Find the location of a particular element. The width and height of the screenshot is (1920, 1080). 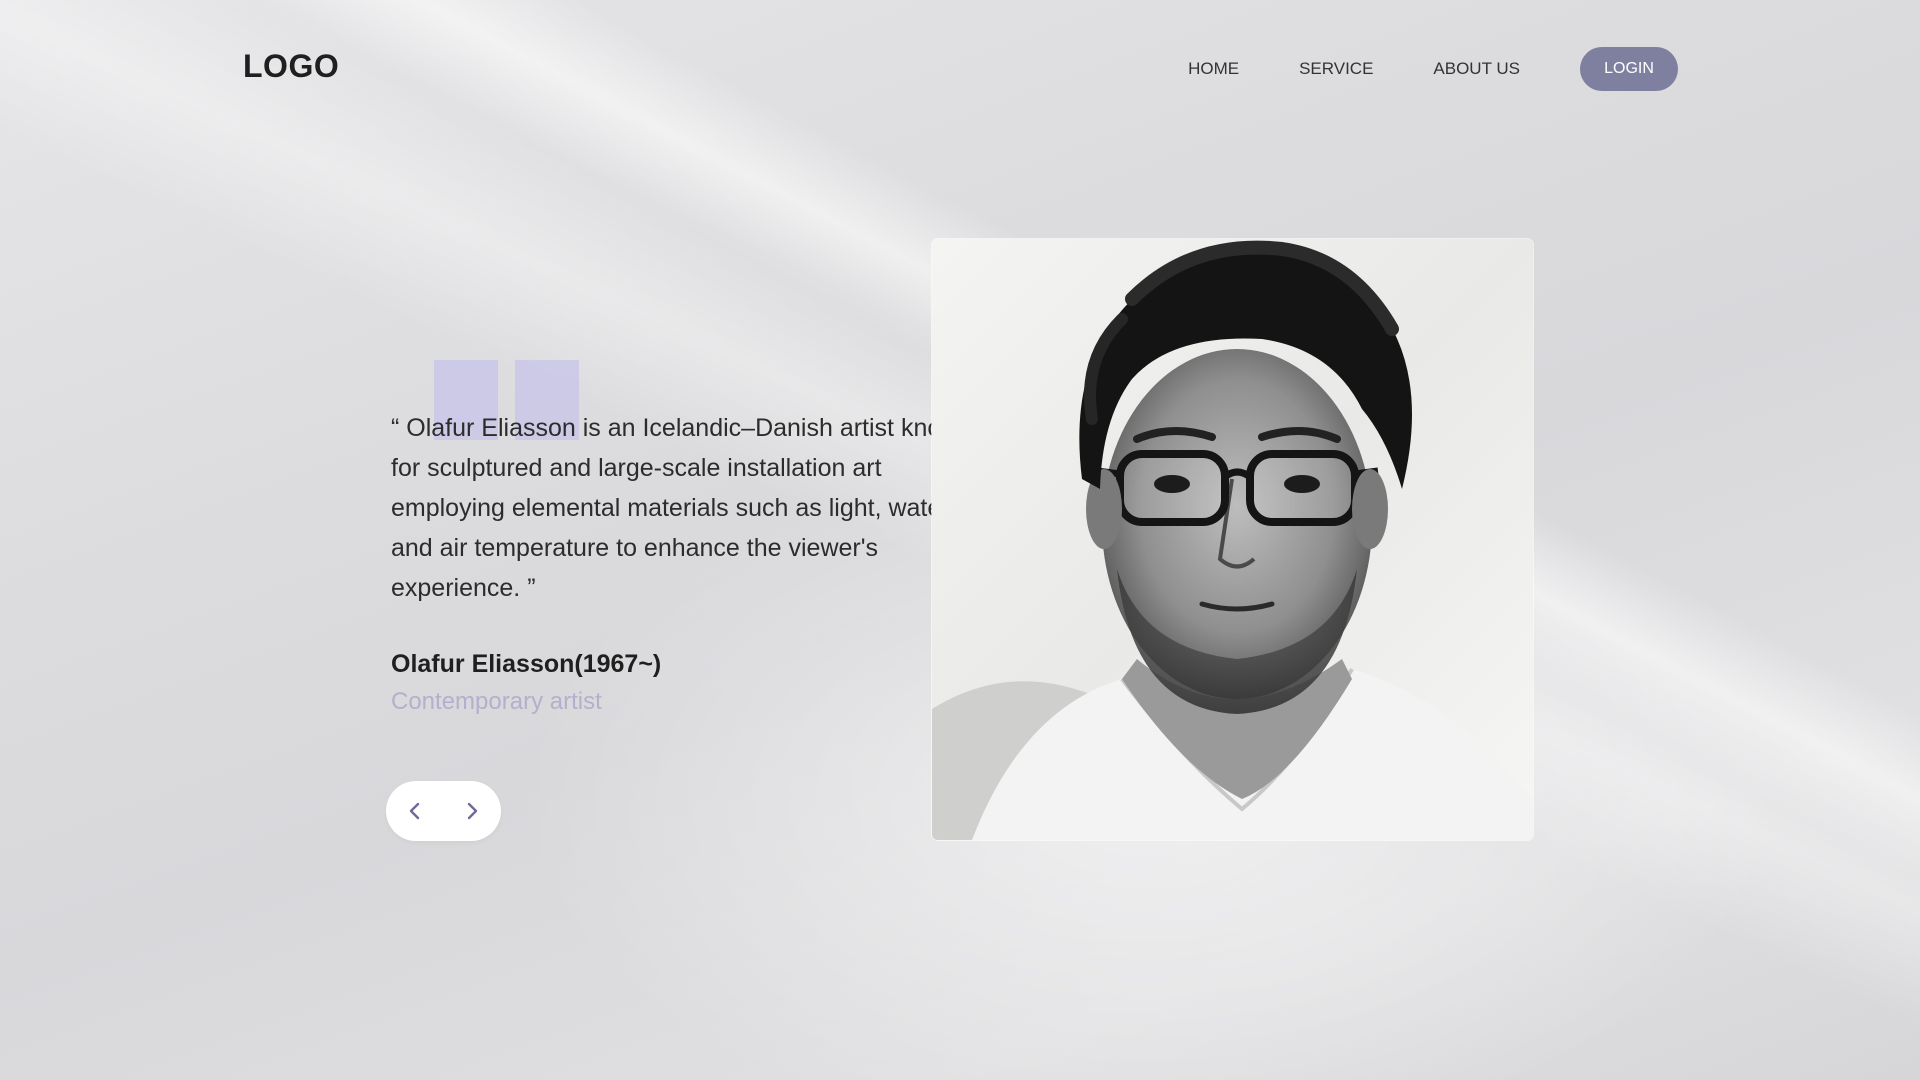

nav-item-about-us: ABOUT US is located at coordinates (1476, 69).